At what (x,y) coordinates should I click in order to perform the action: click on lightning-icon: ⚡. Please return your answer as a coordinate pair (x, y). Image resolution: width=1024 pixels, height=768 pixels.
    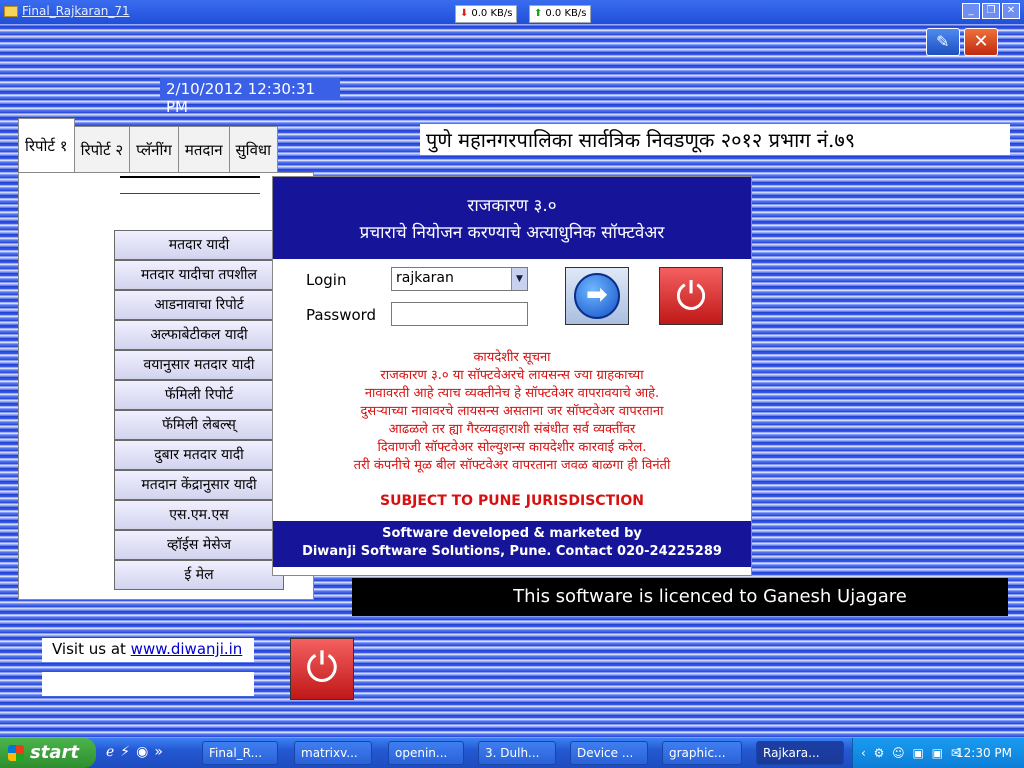
    Looking at the image, I should click on (125, 752).